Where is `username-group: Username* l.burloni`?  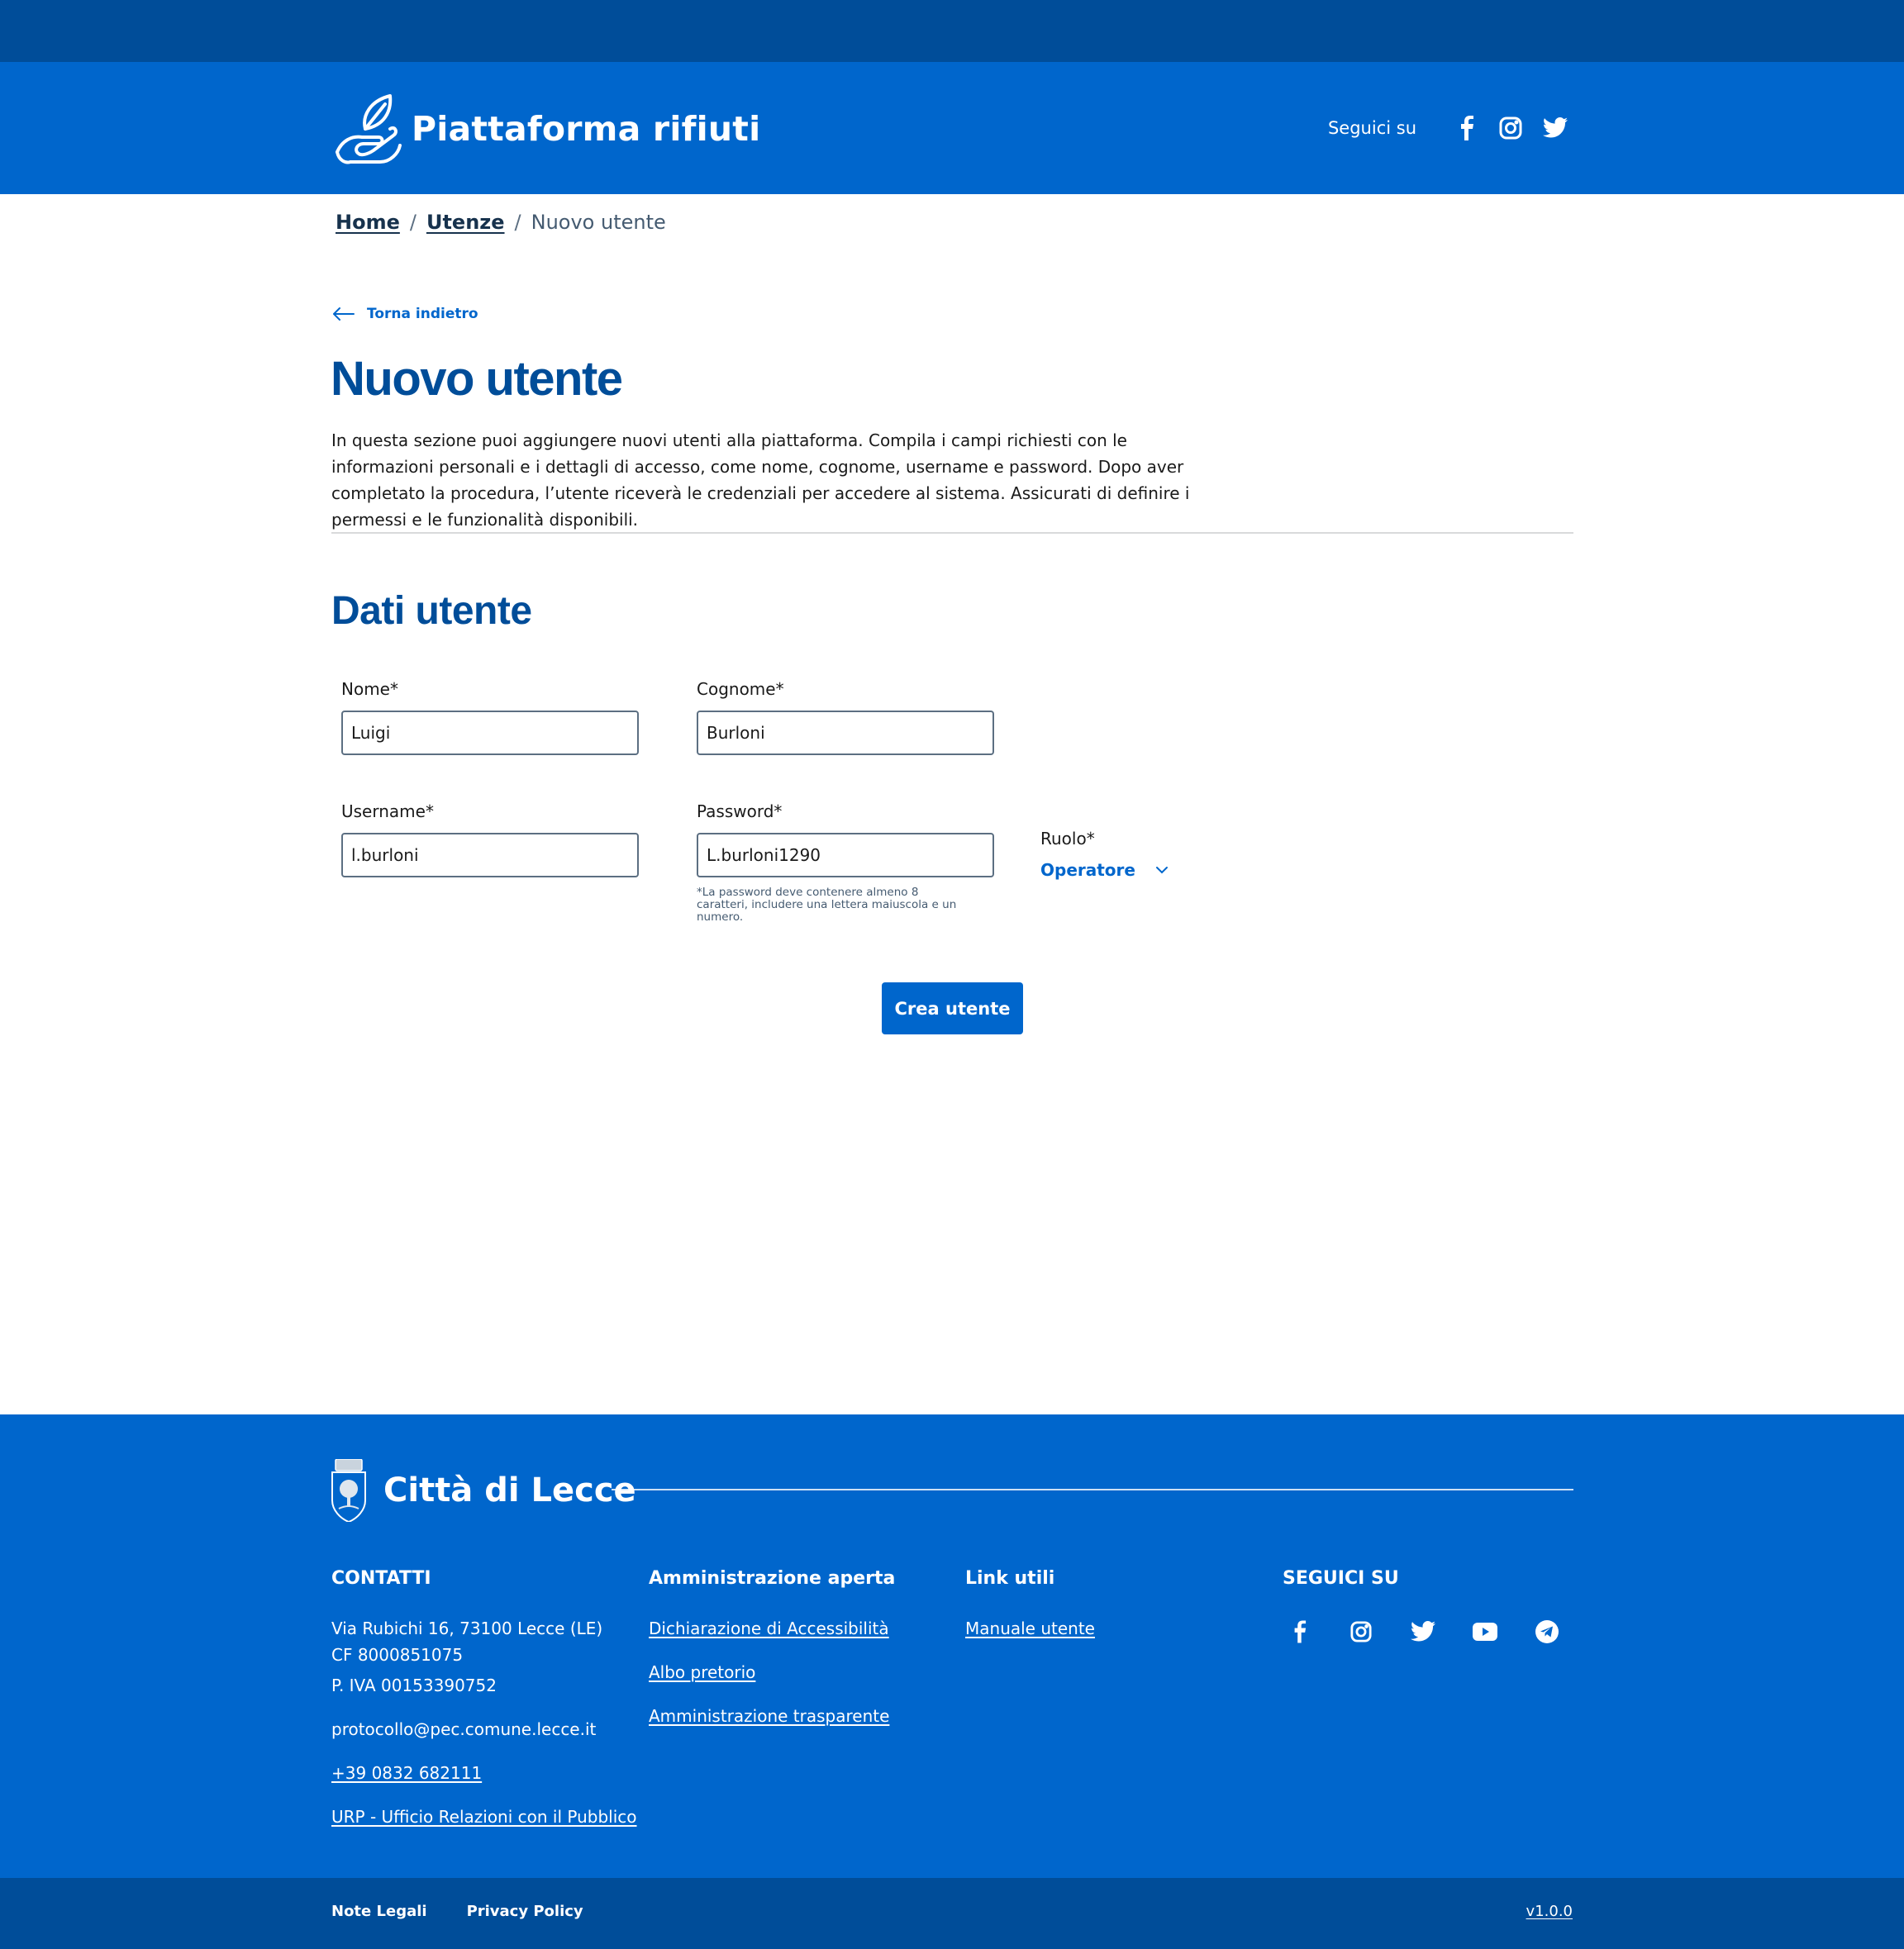
username-group: Username* l.burloni is located at coordinates (490, 839).